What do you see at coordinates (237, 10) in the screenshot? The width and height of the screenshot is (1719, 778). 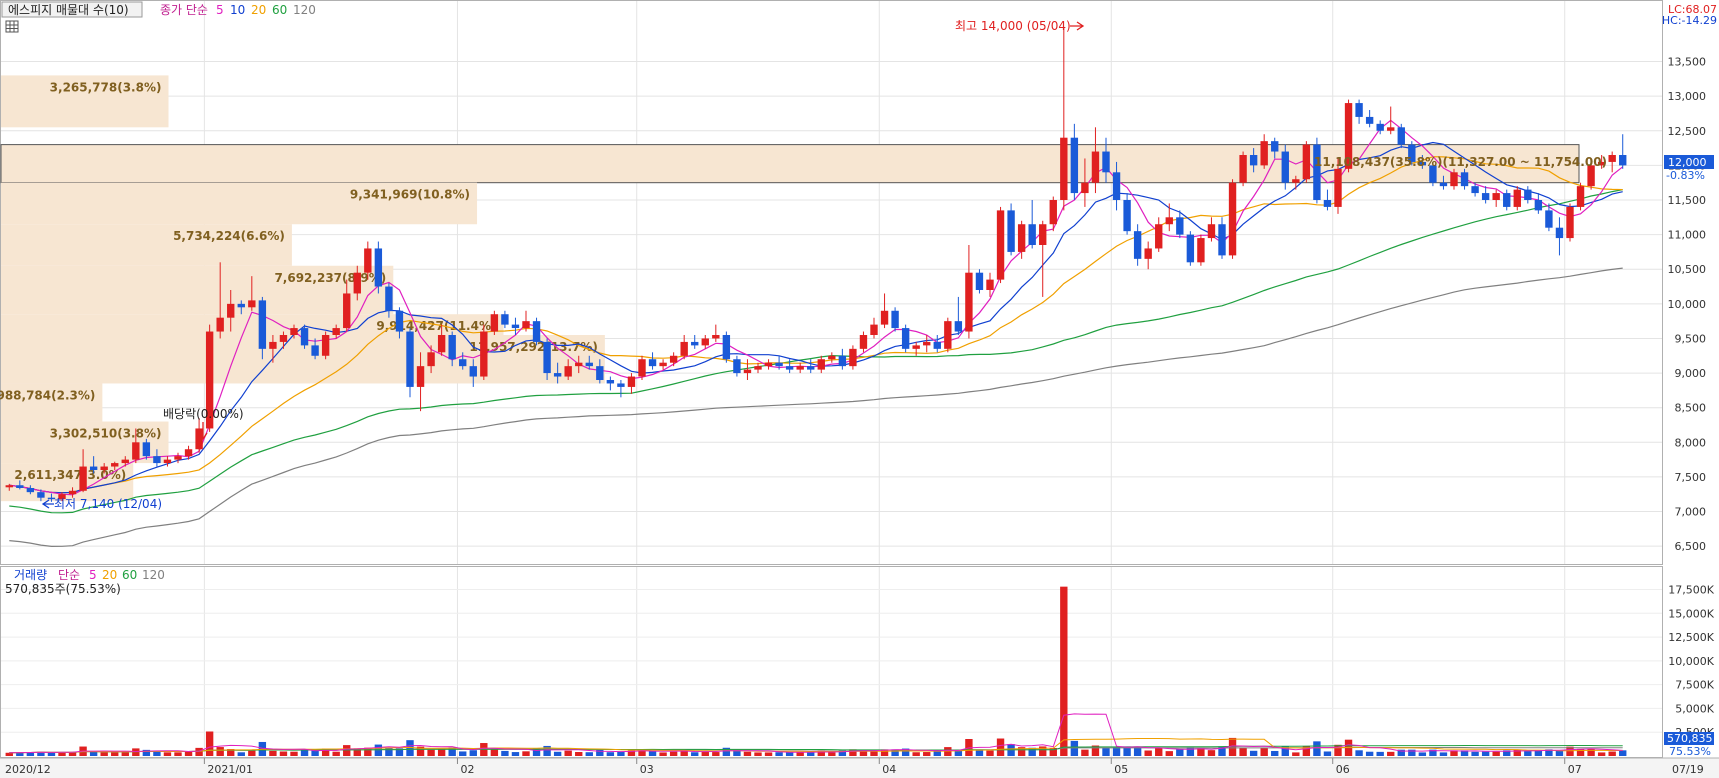 I see `ma-period-10: 10` at bounding box center [237, 10].